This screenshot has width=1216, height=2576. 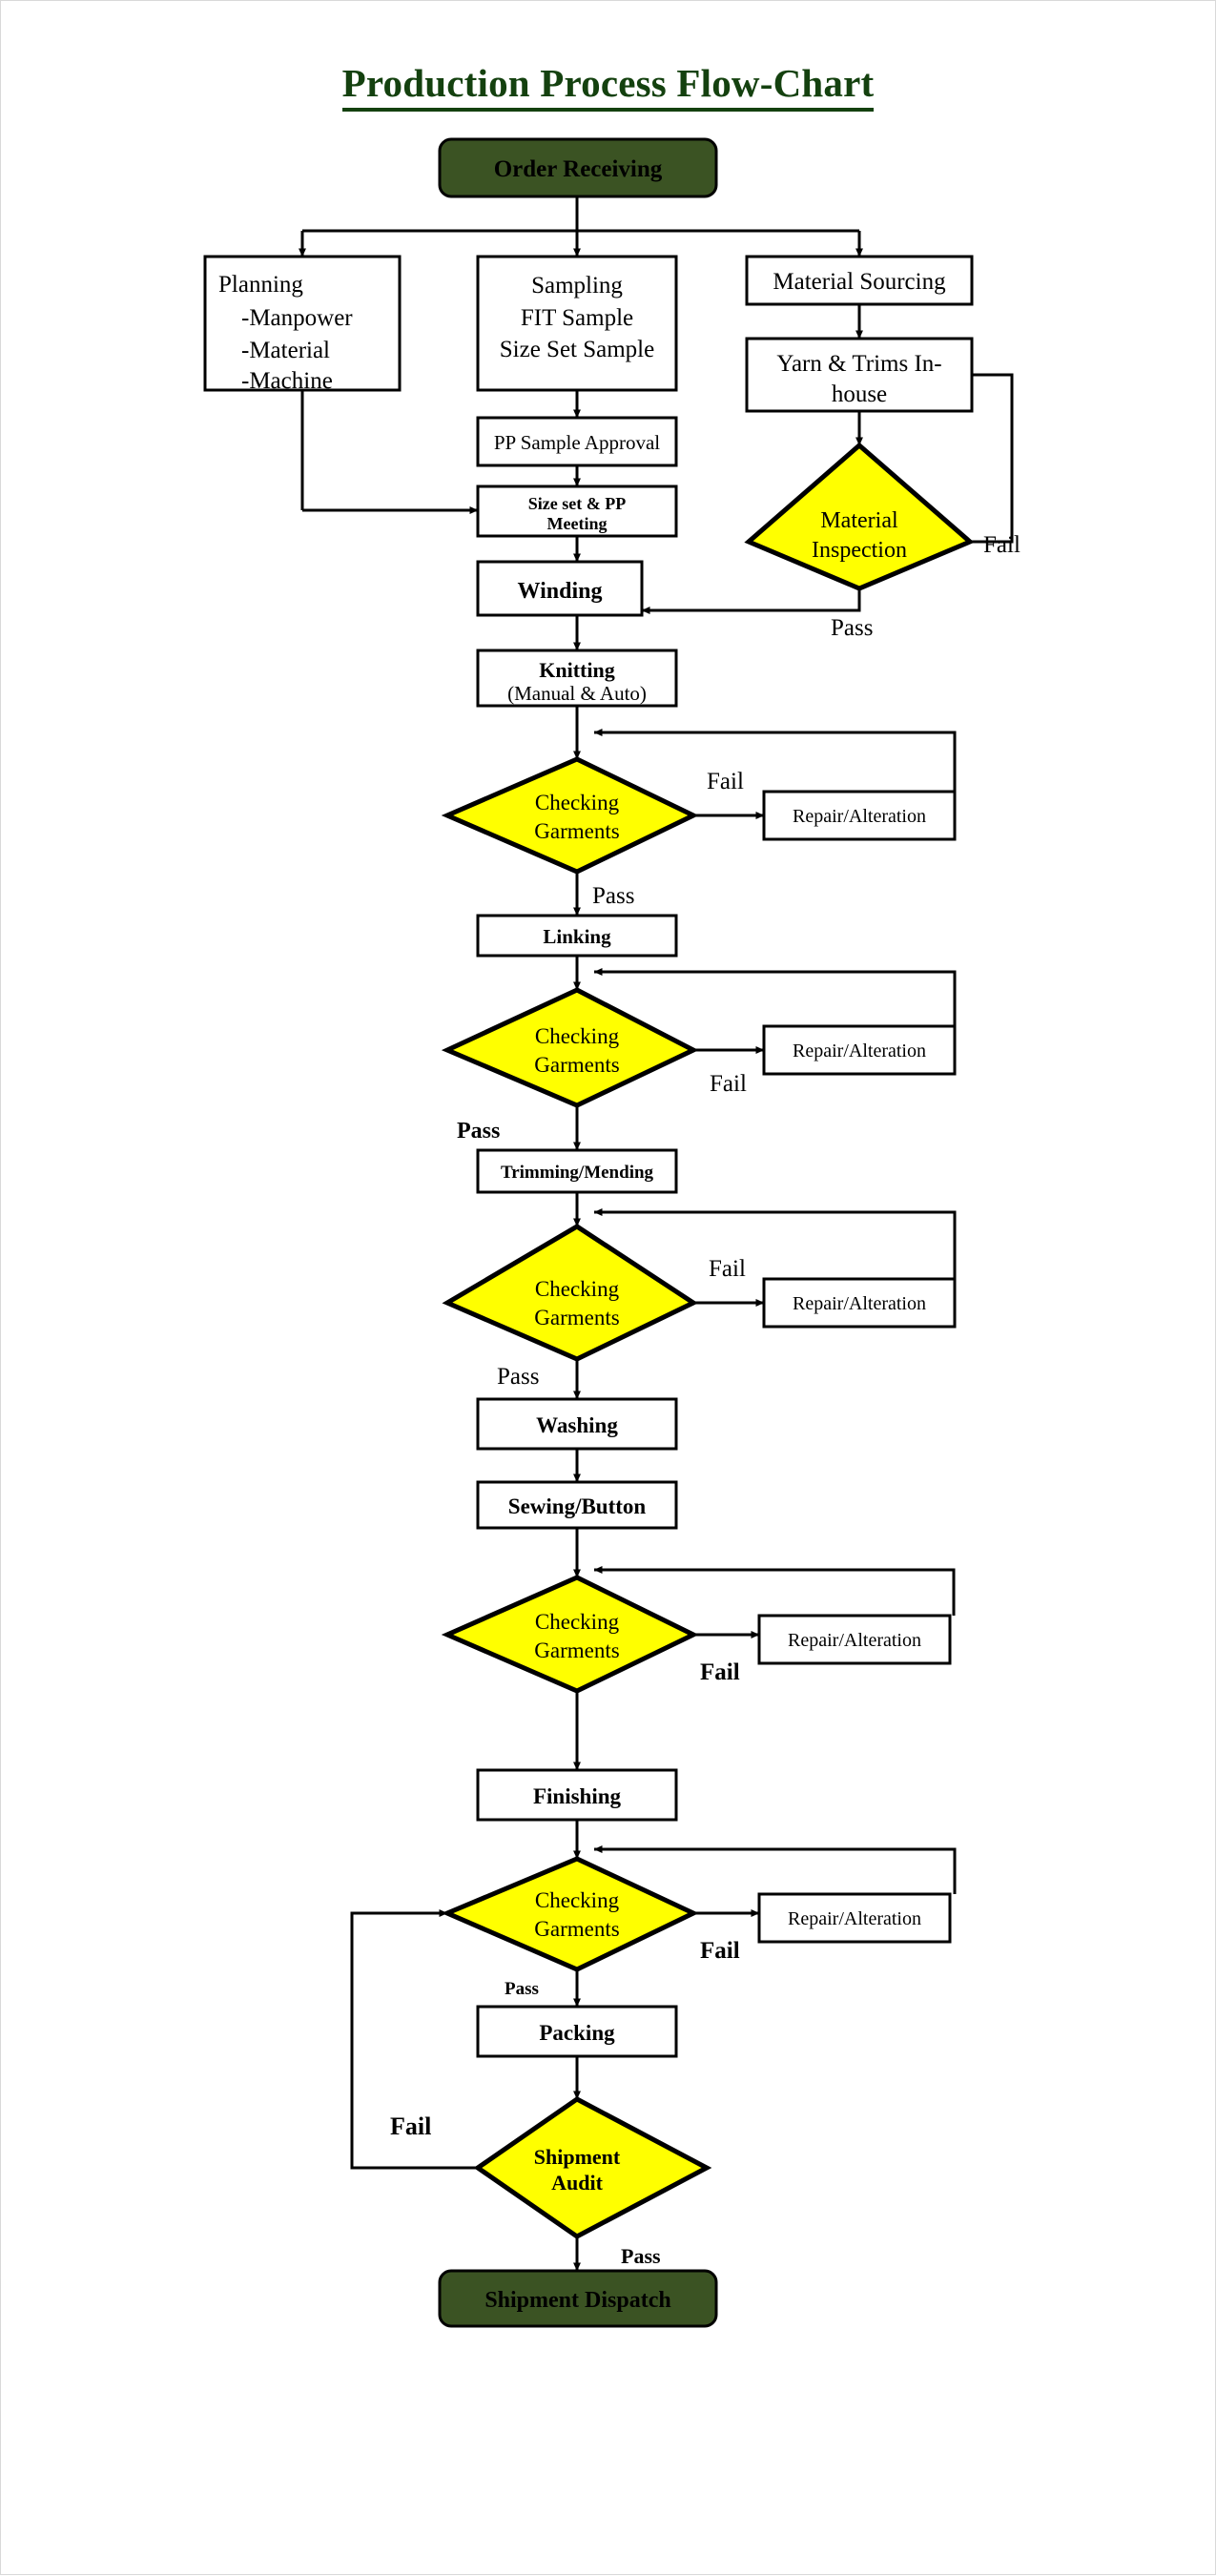 I want to click on sampling-line-2: Size Set Sample, so click(x=577, y=349).